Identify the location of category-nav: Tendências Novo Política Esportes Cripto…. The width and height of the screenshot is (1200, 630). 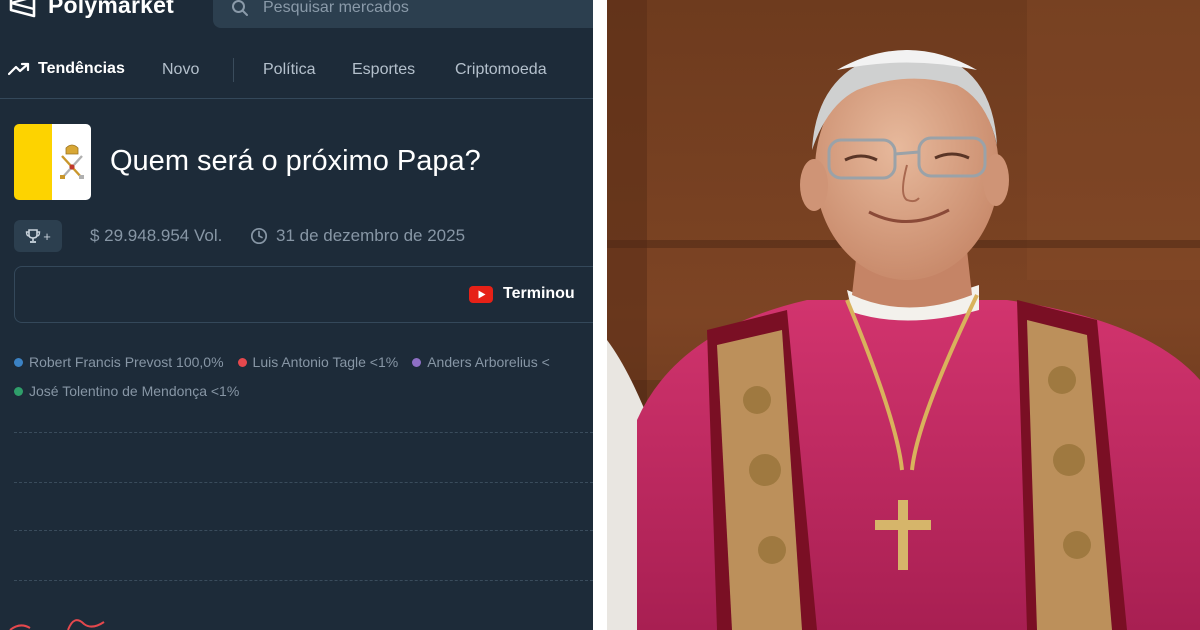
(296, 70).